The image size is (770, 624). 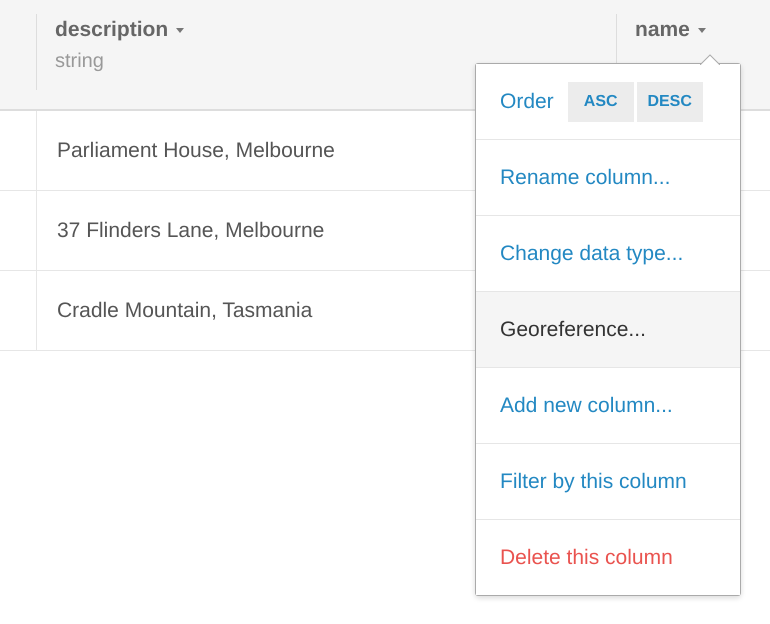 I want to click on table-cell: Parliament House, Melbourne, so click(x=196, y=150).